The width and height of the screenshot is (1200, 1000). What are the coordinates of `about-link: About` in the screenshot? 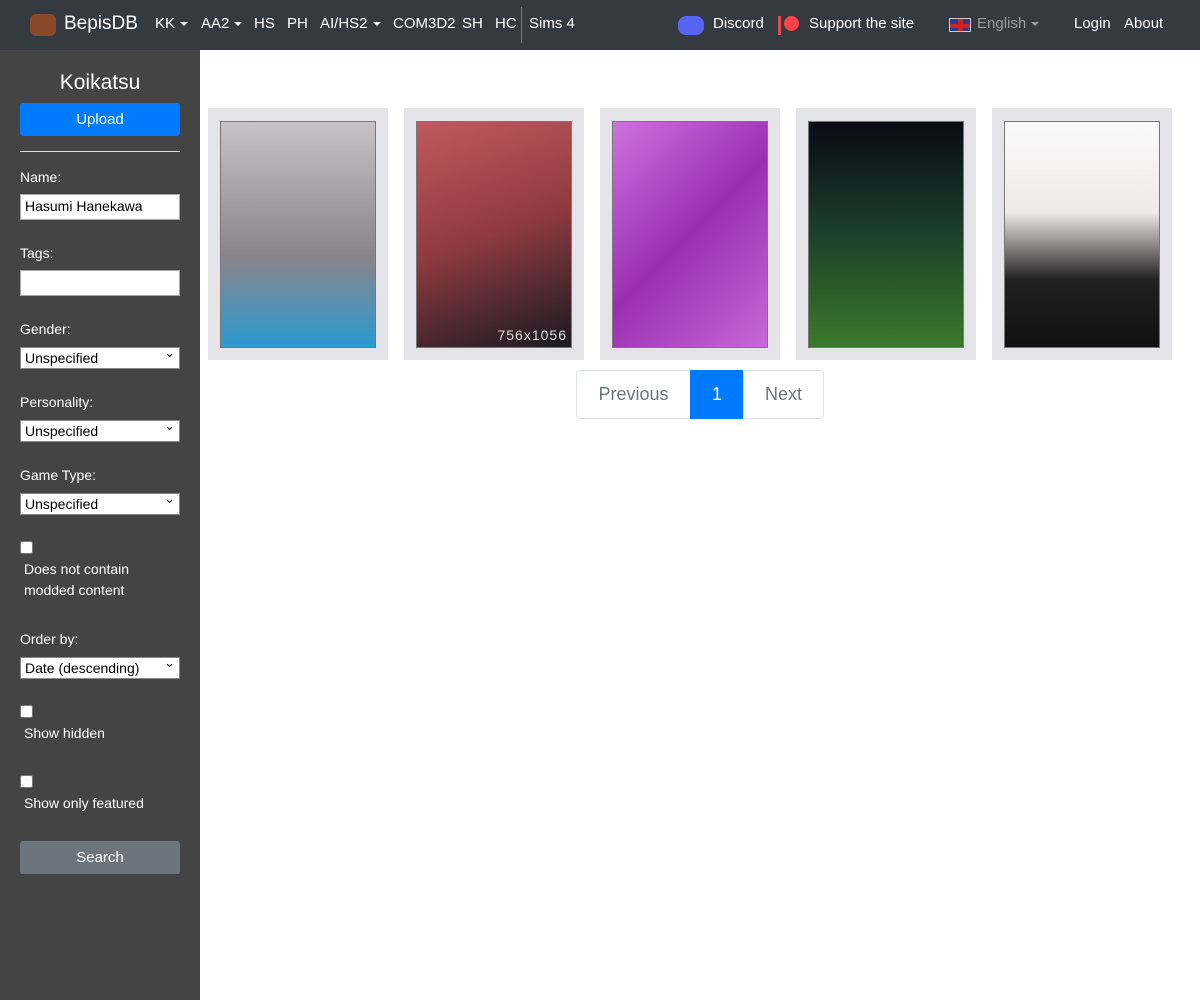 It's located at (1143, 23).